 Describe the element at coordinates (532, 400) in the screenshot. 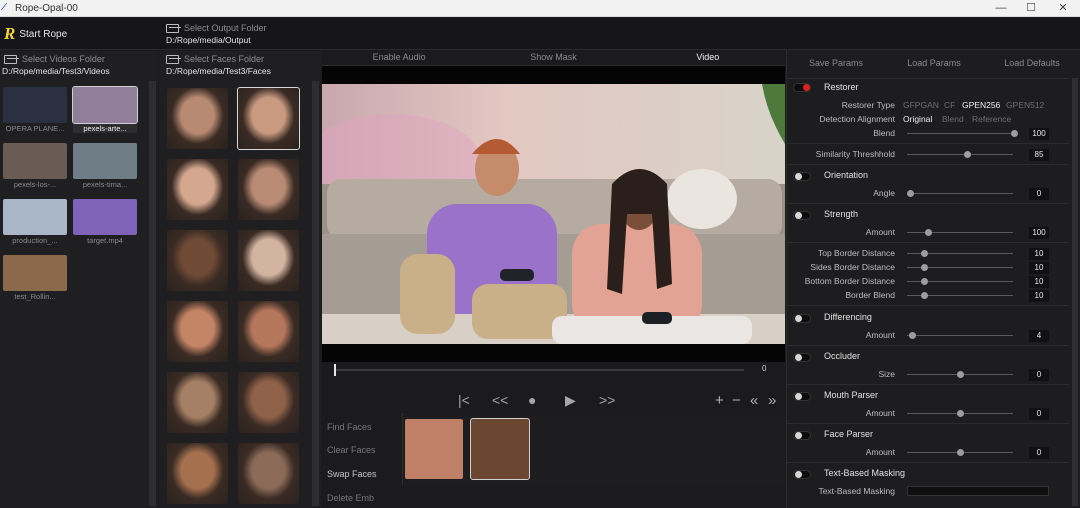

I see `stop-icon: ●` at that location.